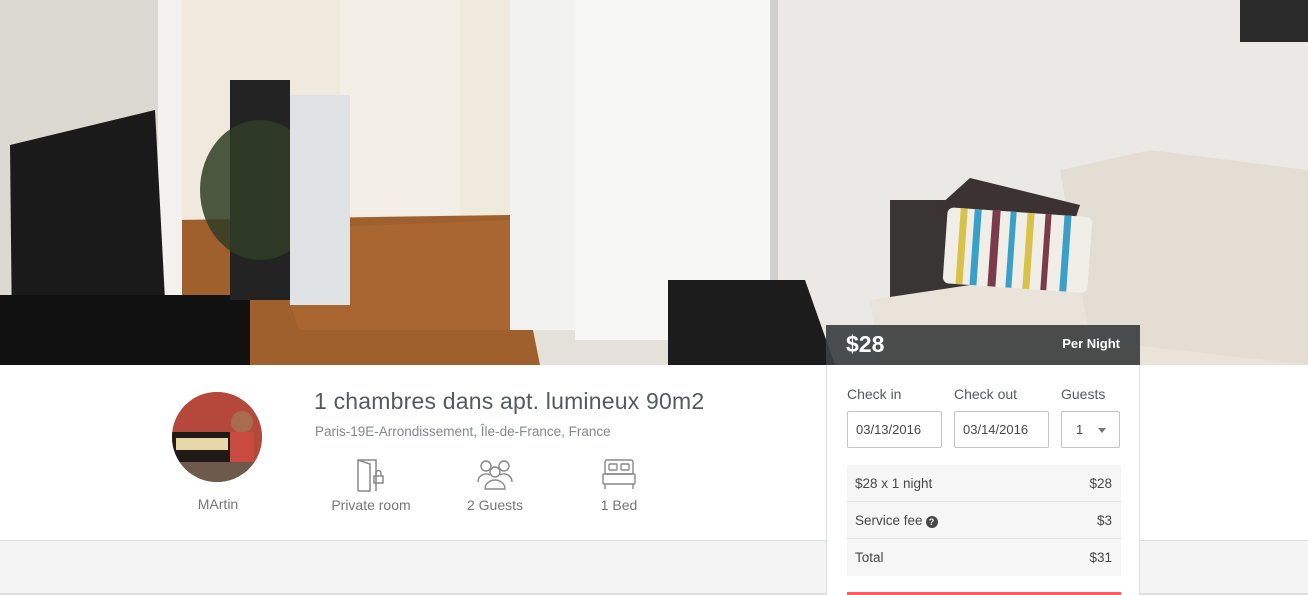  I want to click on amenity-beds: 1 Bed, so click(619, 485).